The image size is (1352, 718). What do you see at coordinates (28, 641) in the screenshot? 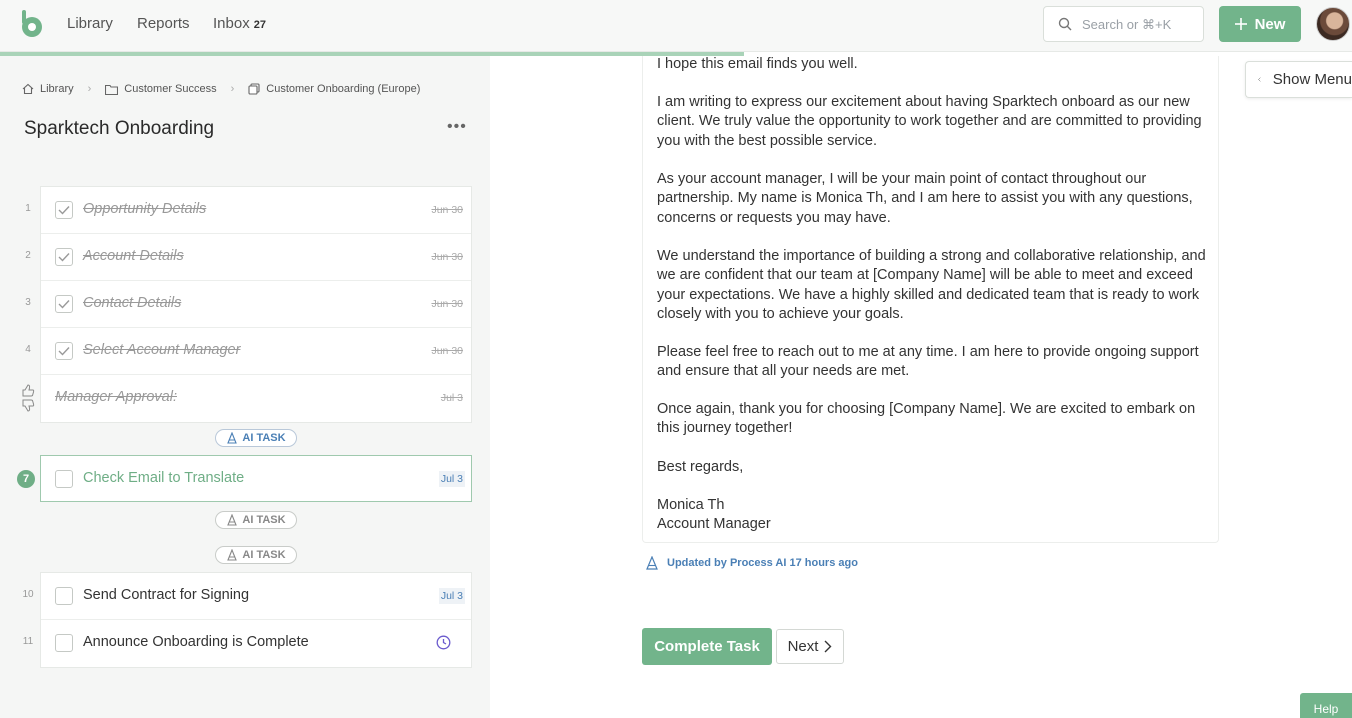
I see `task-number: 11` at bounding box center [28, 641].